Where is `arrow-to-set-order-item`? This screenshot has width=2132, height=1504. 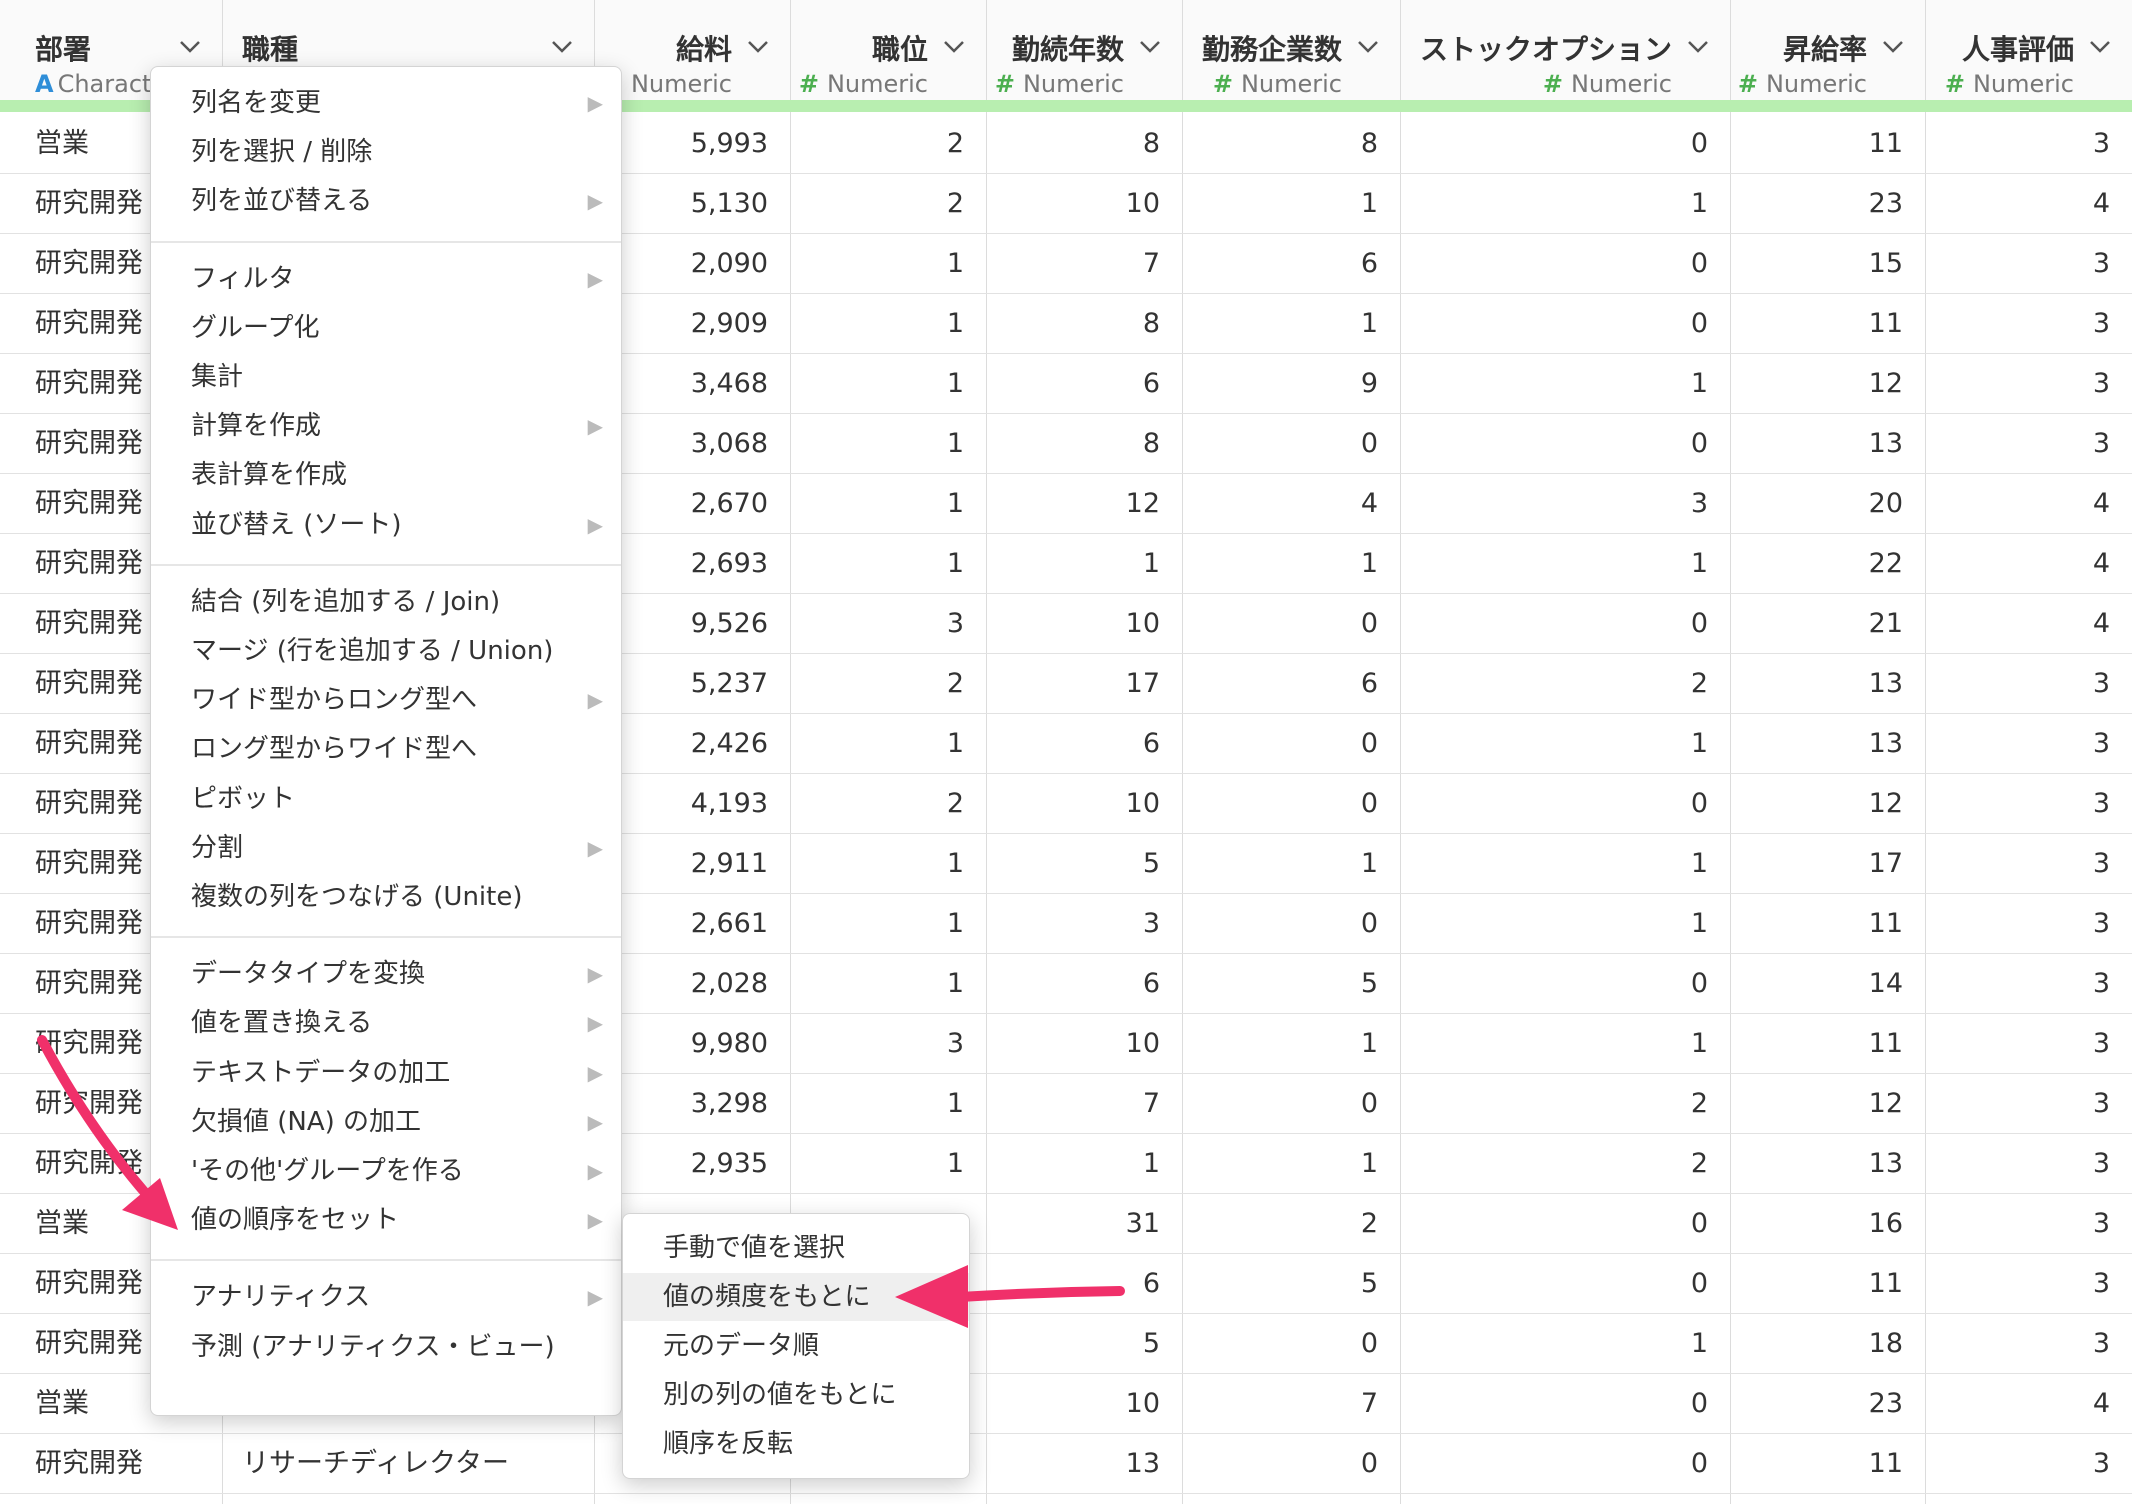
arrow-to-set-order-item is located at coordinates (103, 1127).